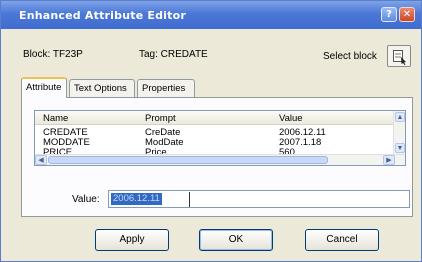  Describe the element at coordinates (236, 240) in the screenshot. I see `ok-button: OK` at that location.